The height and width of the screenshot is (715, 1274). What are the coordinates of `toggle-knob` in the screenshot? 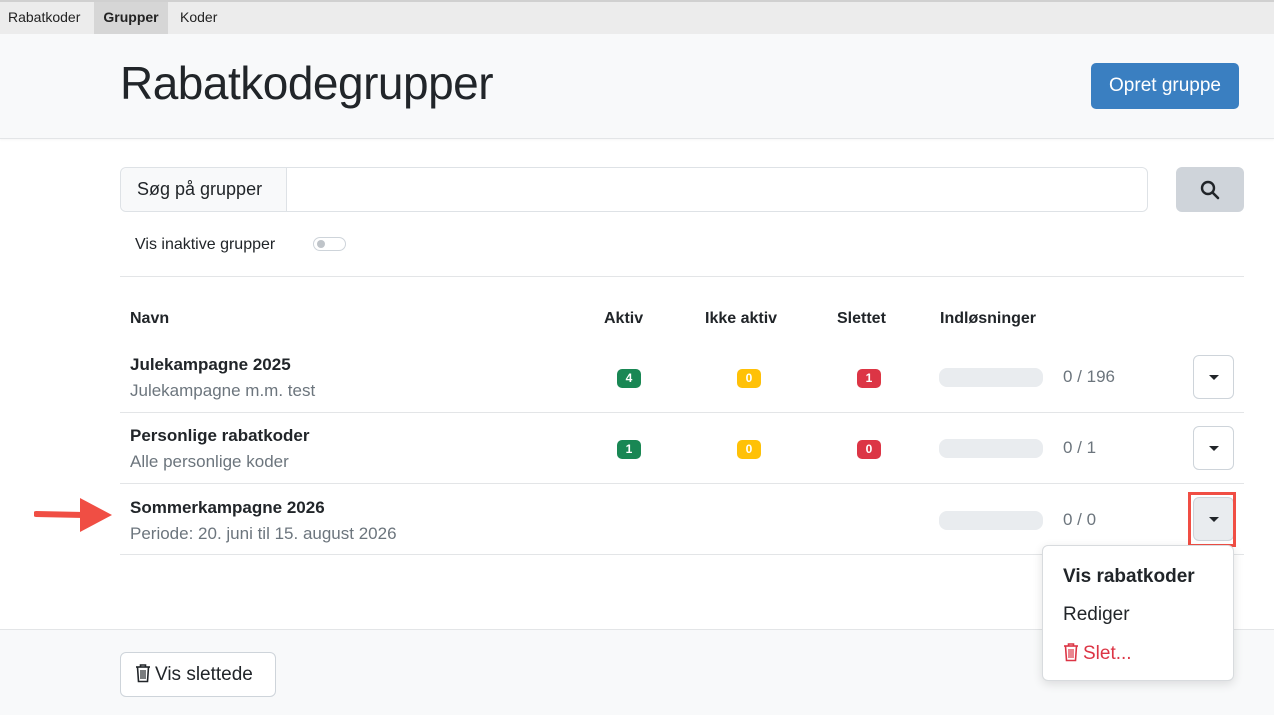 It's located at (321, 244).